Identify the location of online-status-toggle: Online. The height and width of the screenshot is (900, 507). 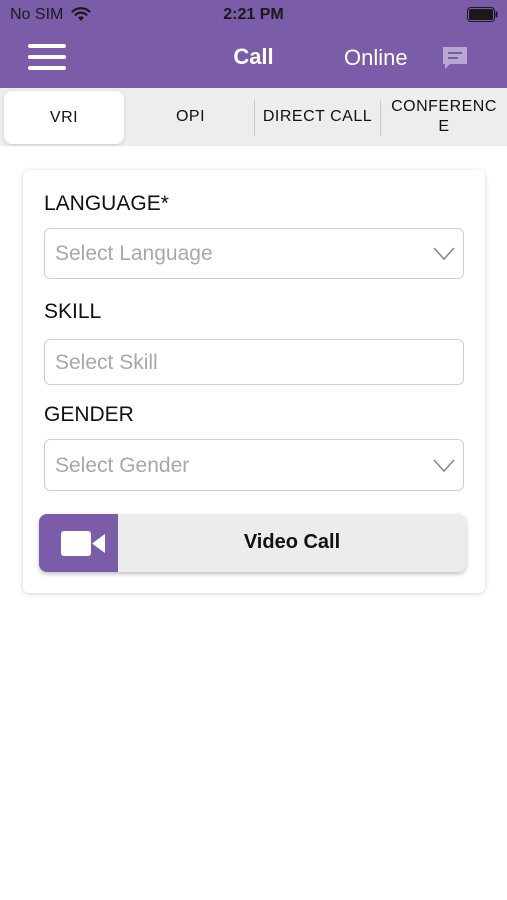
(376, 58).